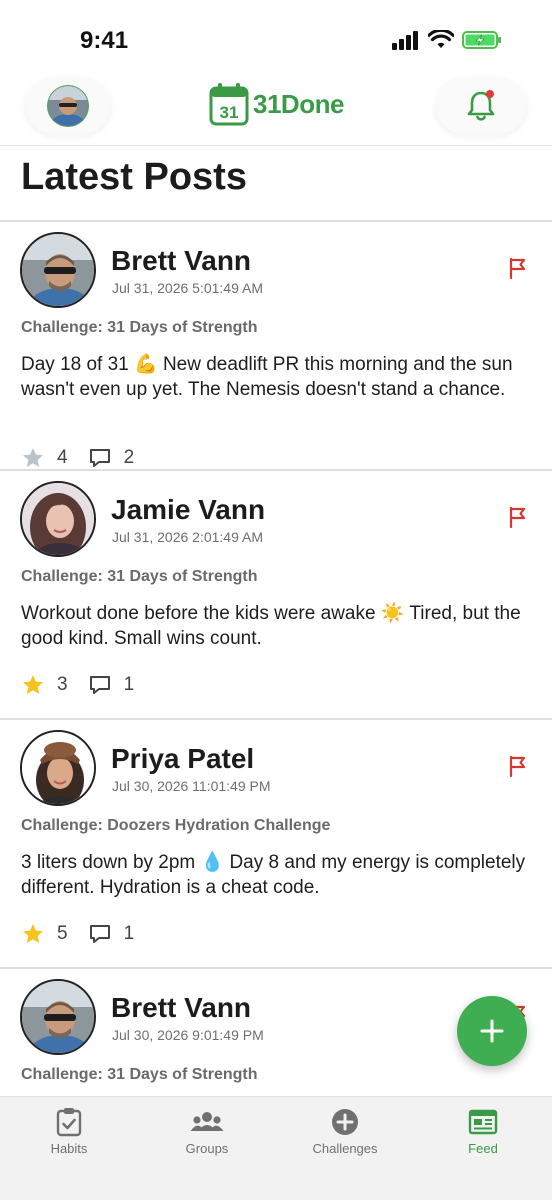 This screenshot has width=552, height=1200. What do you see at coordinates (298, 103) in the screenshot?
I see `app-name: 31Done` at bounding box center [298, 103].